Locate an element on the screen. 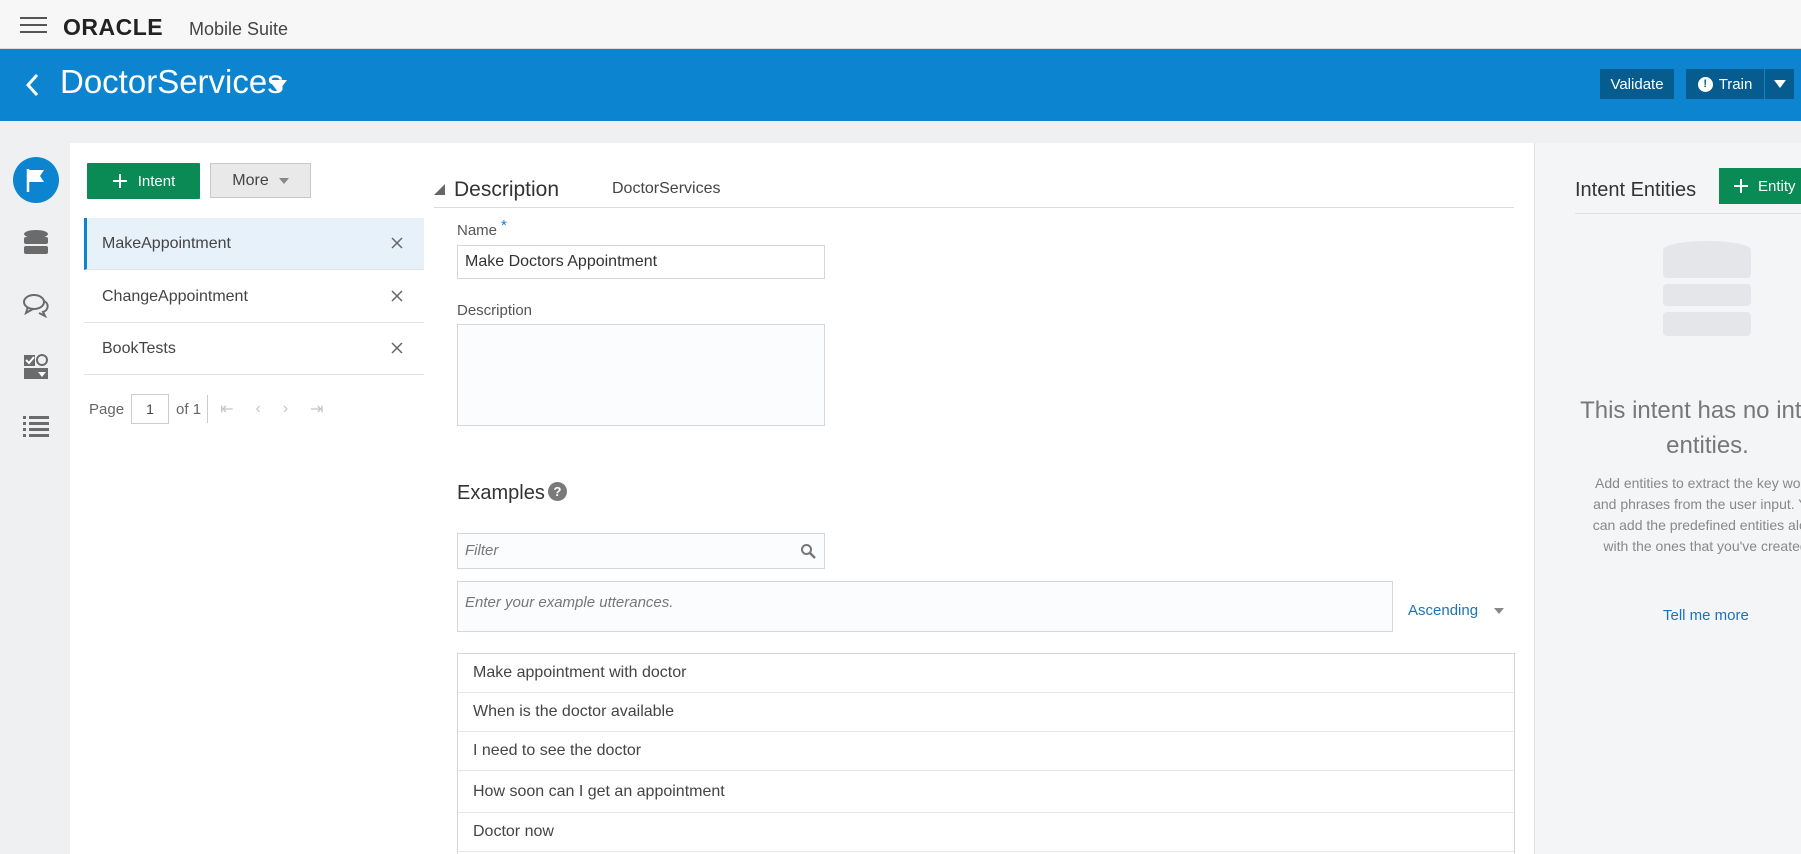 The height and width of the screenshot is (854, 1801). sort-order-select: Ascending is located at coordinates (1443, 610).